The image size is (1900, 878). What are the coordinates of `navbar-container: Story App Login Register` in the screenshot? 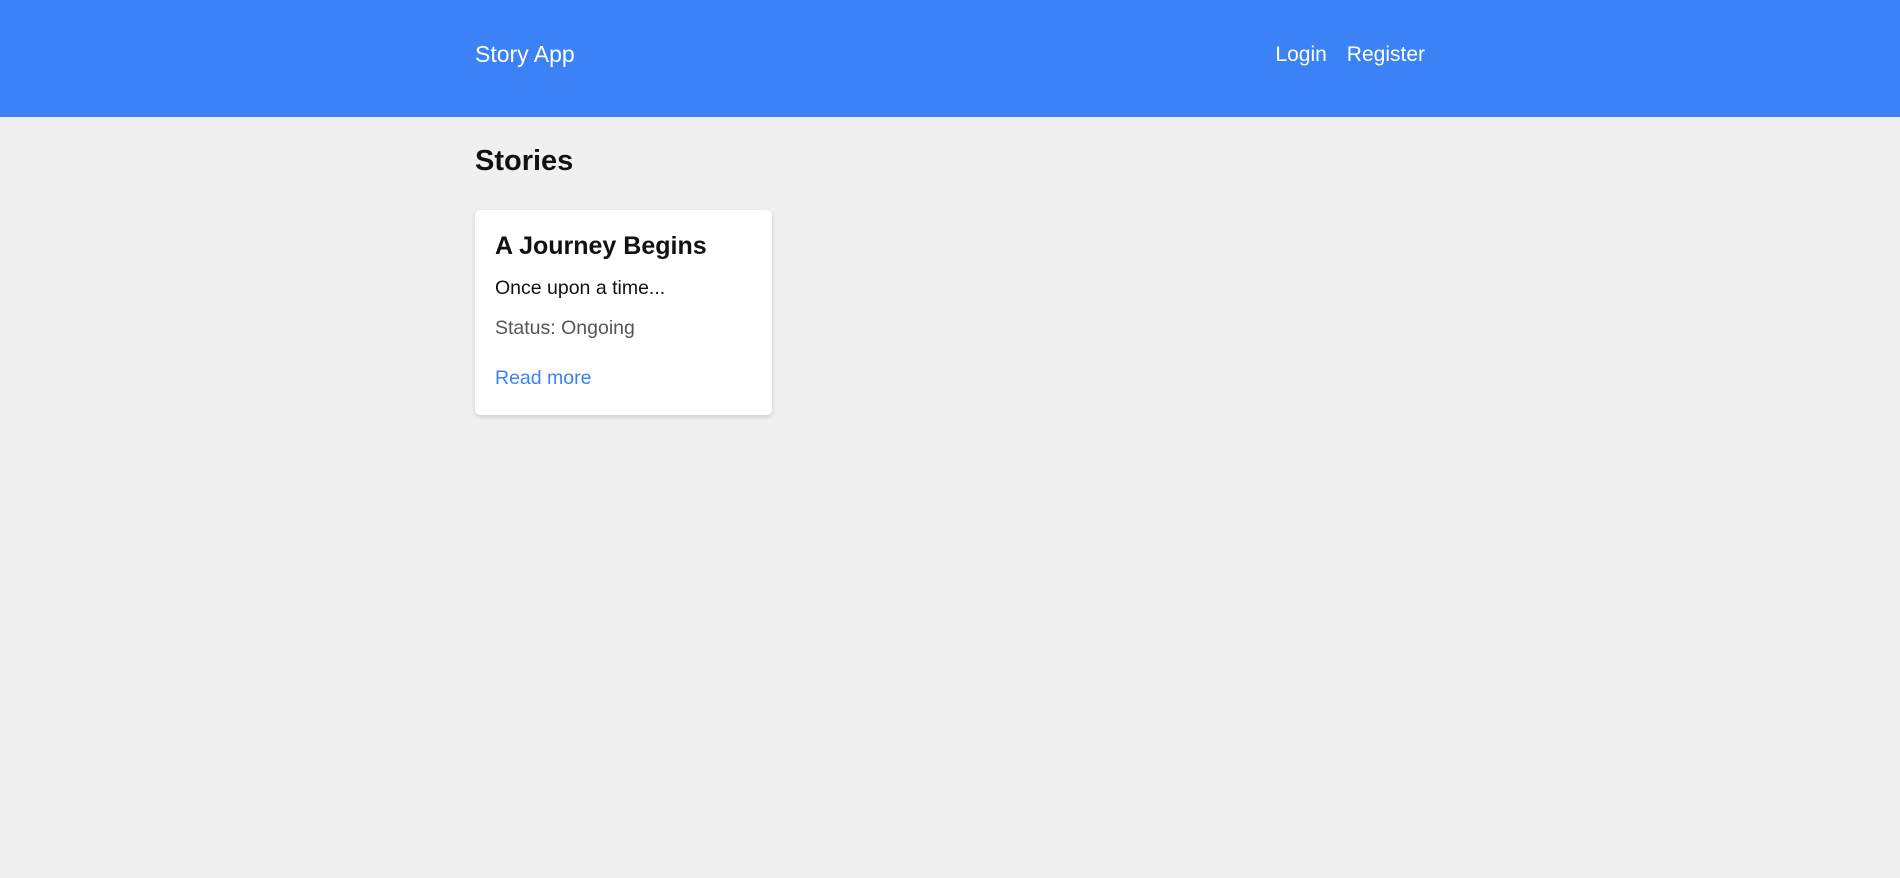 It's located at (950, 54).